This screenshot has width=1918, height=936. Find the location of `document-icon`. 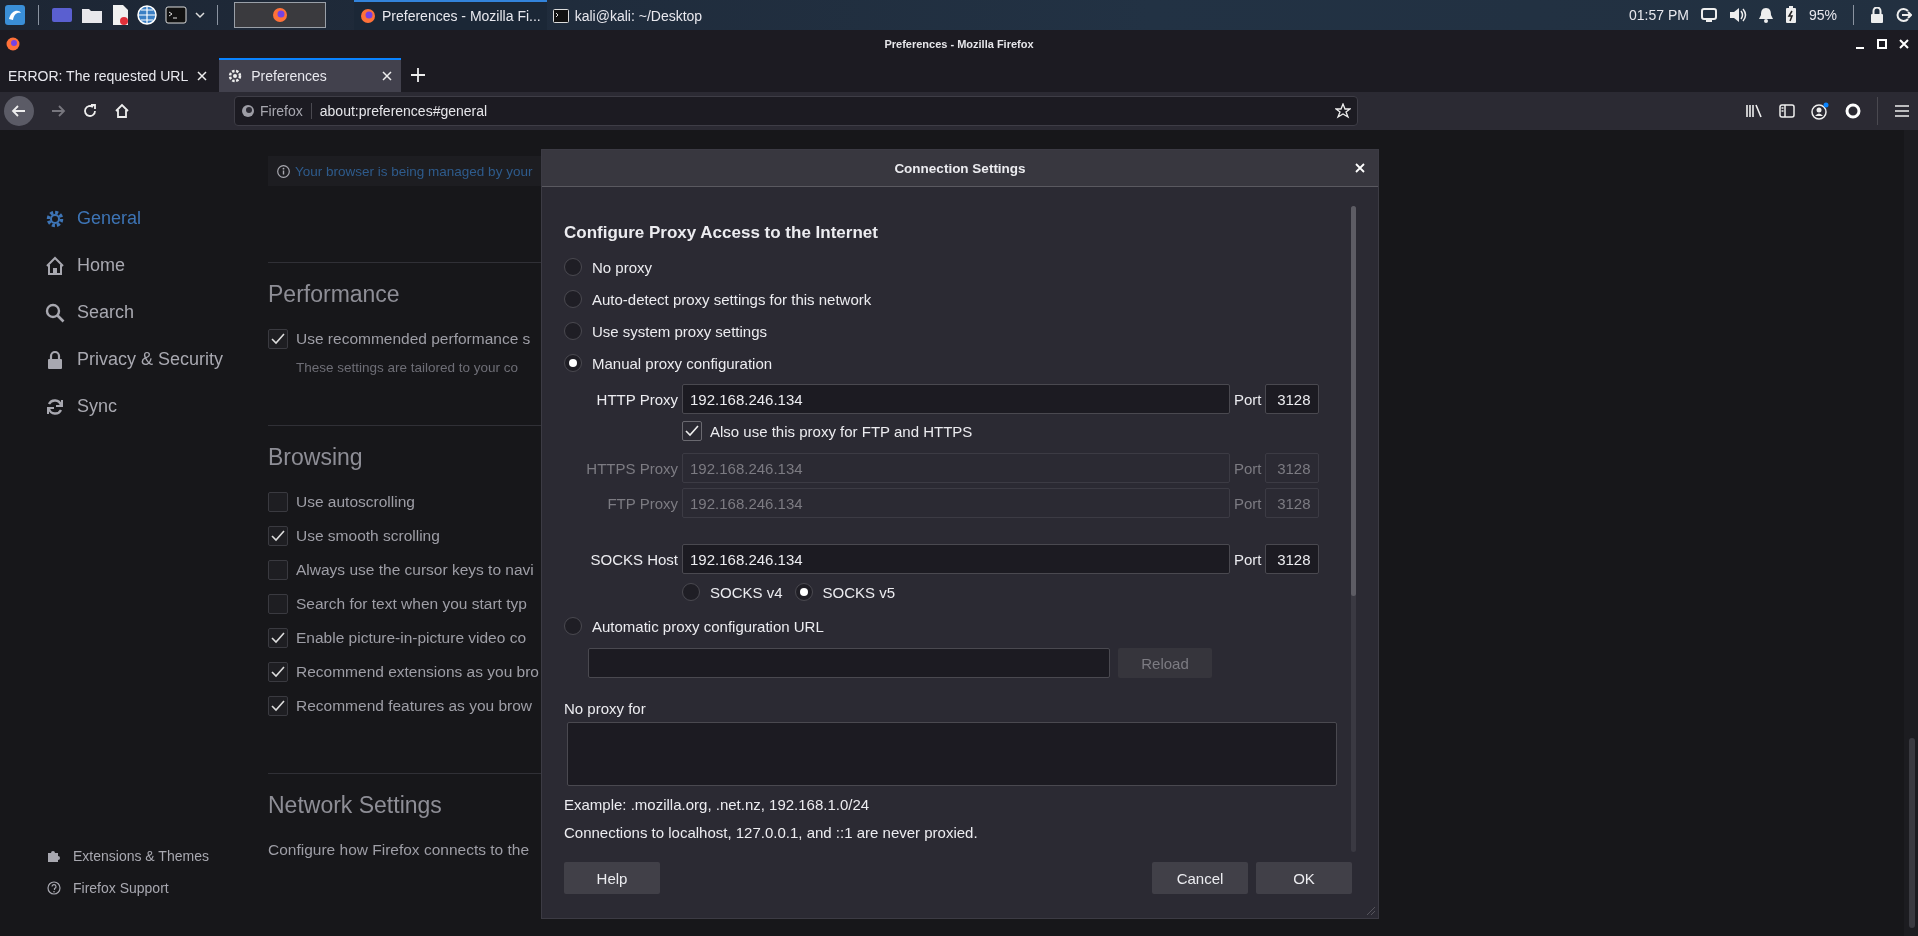

document-icon is located at coordinates (120, 15).